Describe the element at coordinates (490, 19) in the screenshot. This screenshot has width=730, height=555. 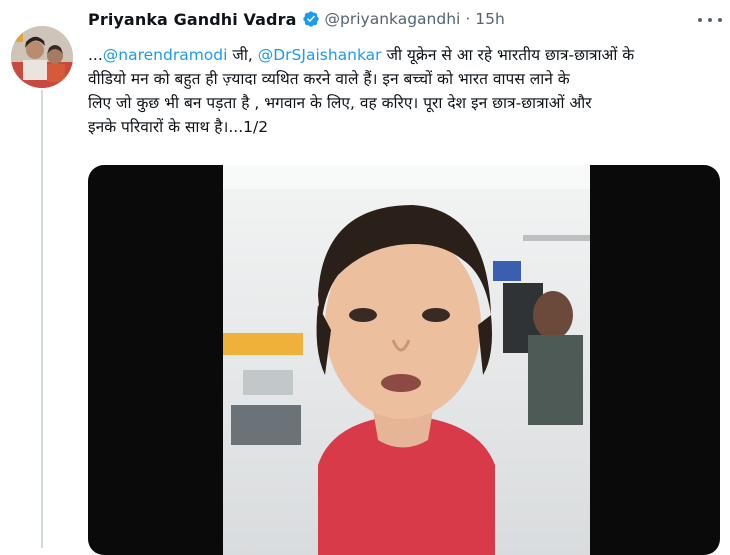
I see `timestamp: 15h` at that location.